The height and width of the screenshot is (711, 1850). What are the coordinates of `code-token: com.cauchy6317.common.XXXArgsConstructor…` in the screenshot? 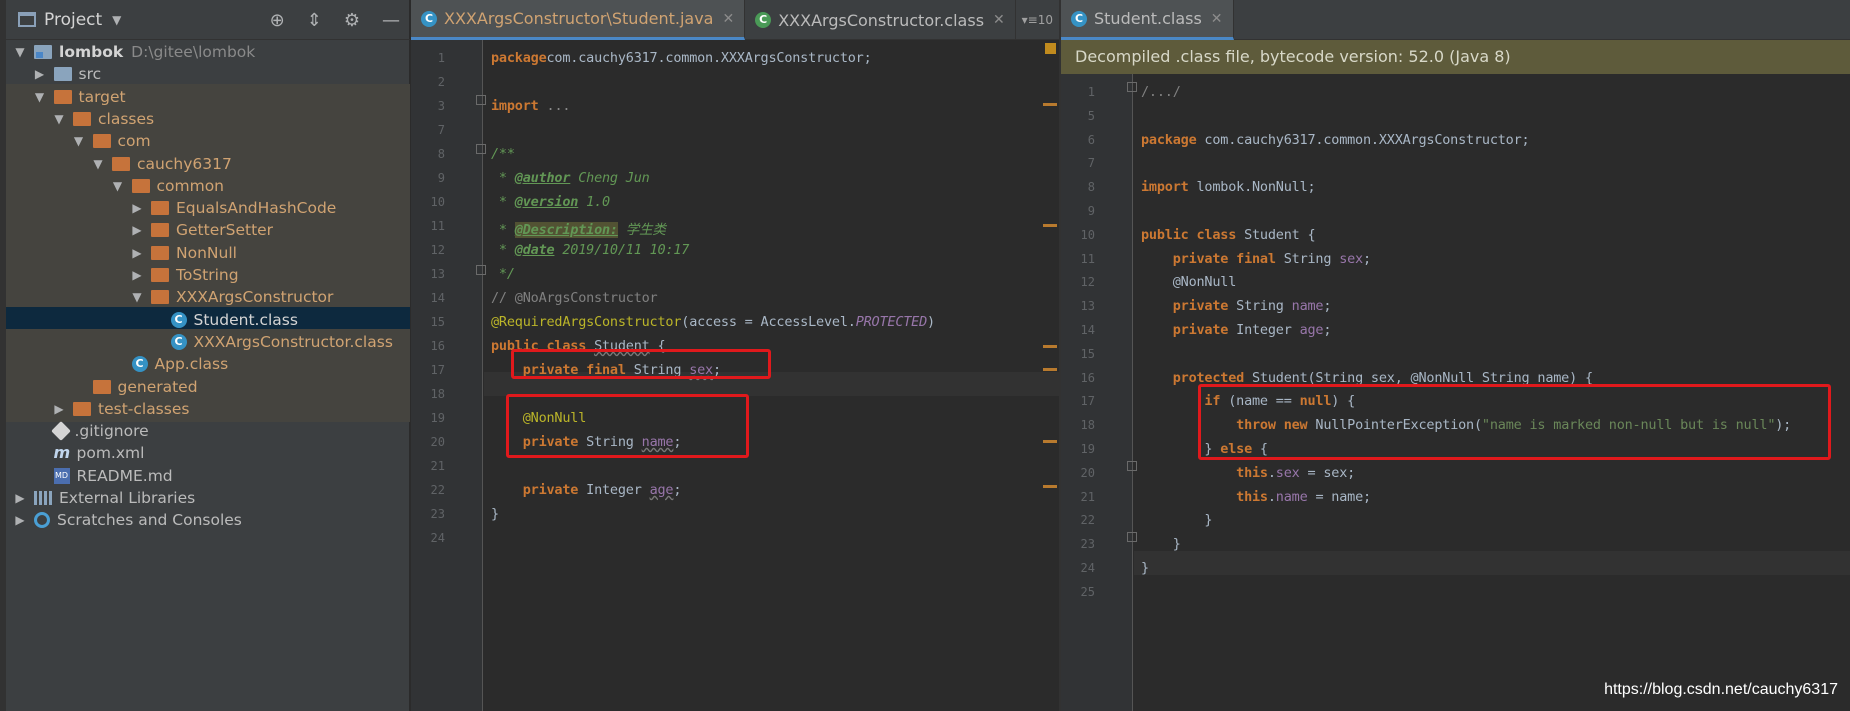 It's located at (1363, 139).